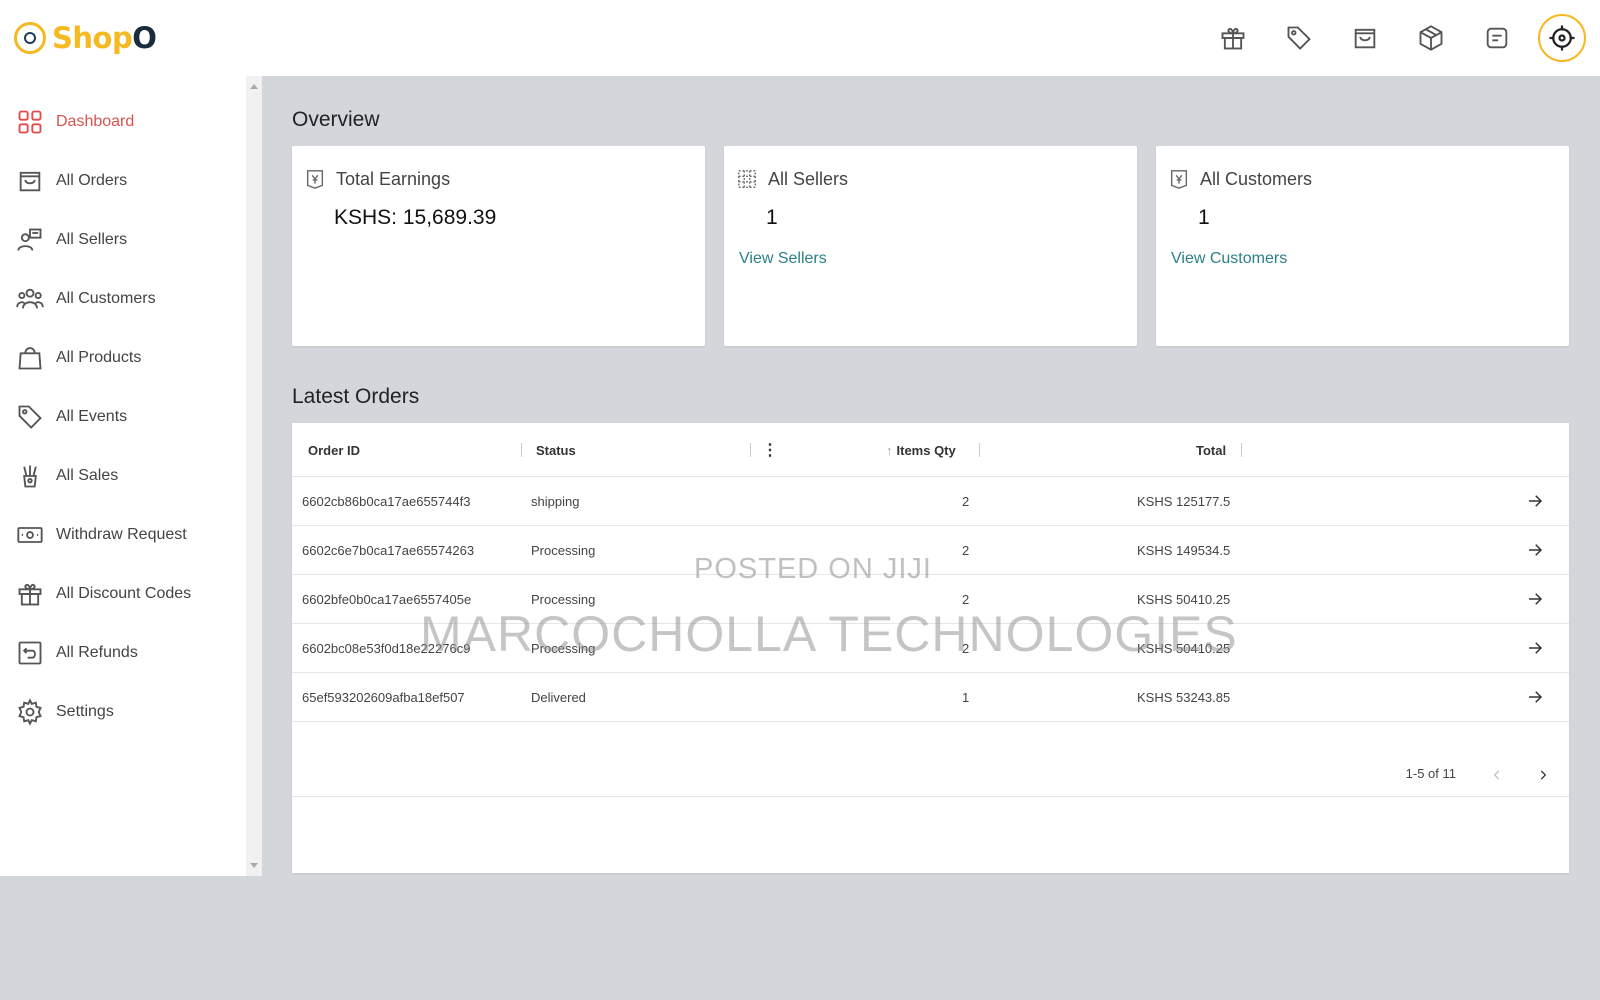  What do you see at coordinates (808, 178) in the screenshot?
I see `card-title: All Sellers` at bounding box center [808, 178].